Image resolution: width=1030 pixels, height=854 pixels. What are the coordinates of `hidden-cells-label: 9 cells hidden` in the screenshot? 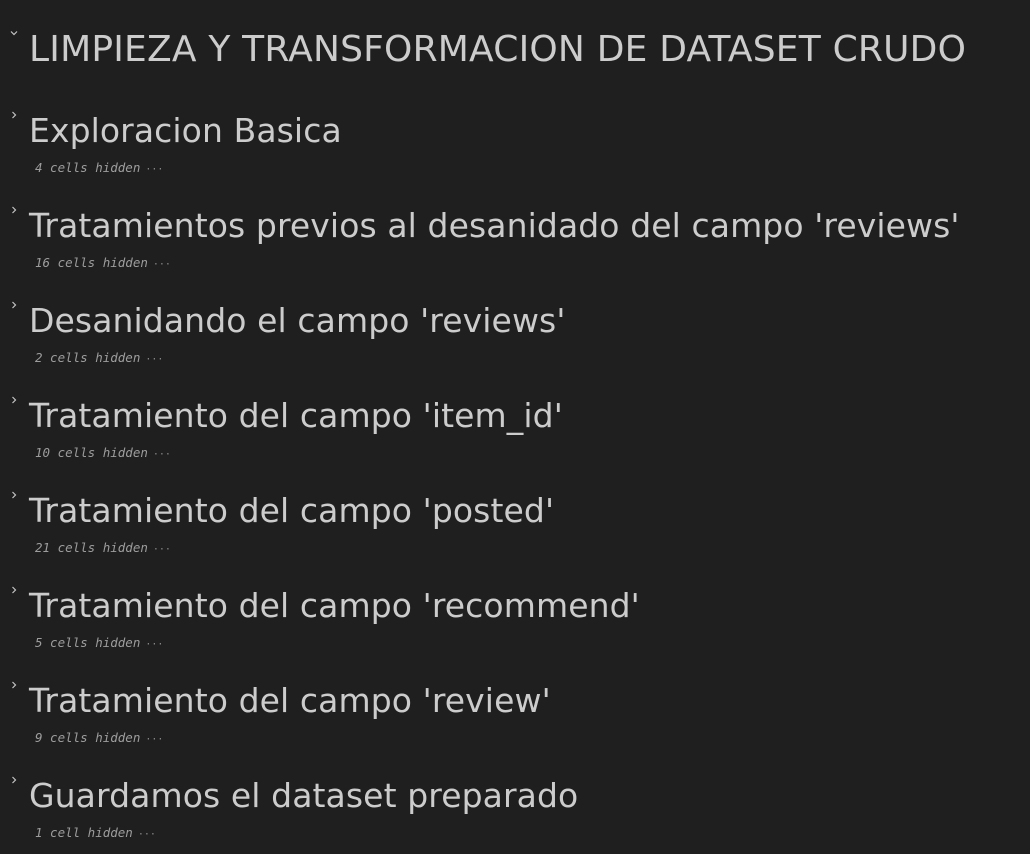 It's located at (88, 737).